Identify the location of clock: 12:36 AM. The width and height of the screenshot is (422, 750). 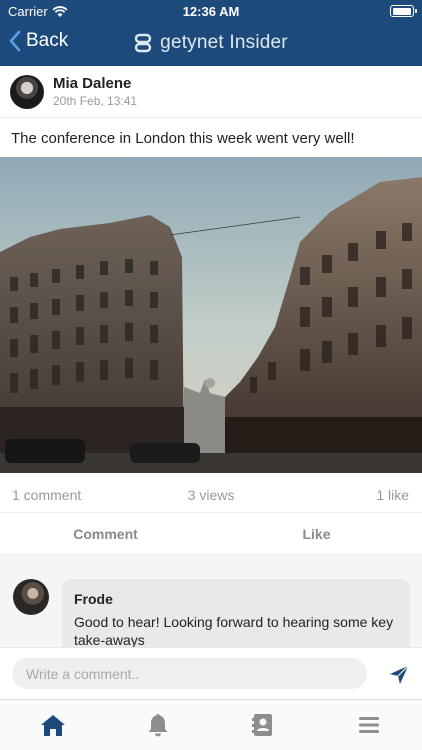
(211, 11).